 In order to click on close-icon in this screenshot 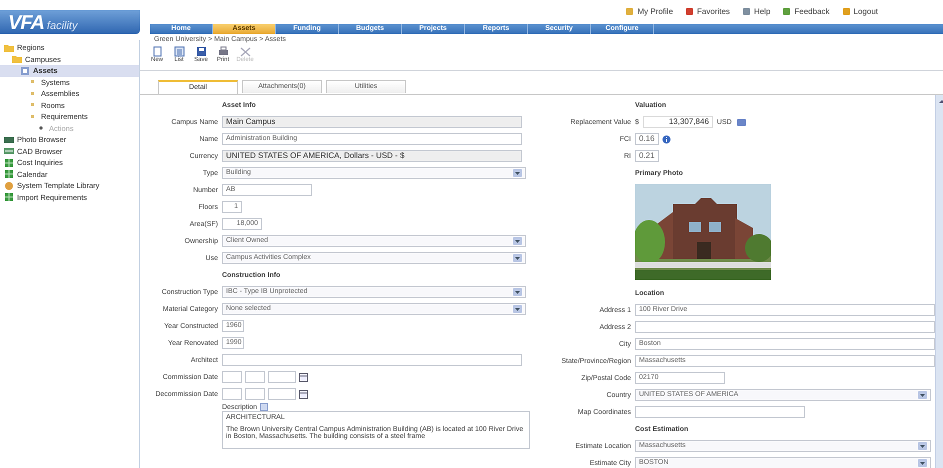, I will do `click(245, 51)`.